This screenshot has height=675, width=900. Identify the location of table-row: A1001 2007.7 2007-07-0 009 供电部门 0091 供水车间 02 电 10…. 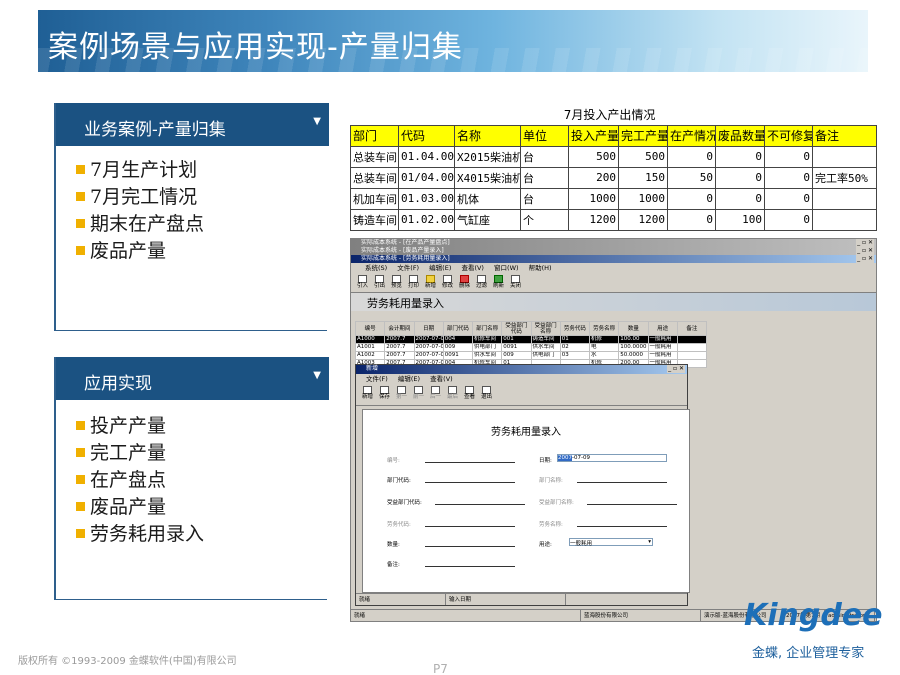
(531, 347).